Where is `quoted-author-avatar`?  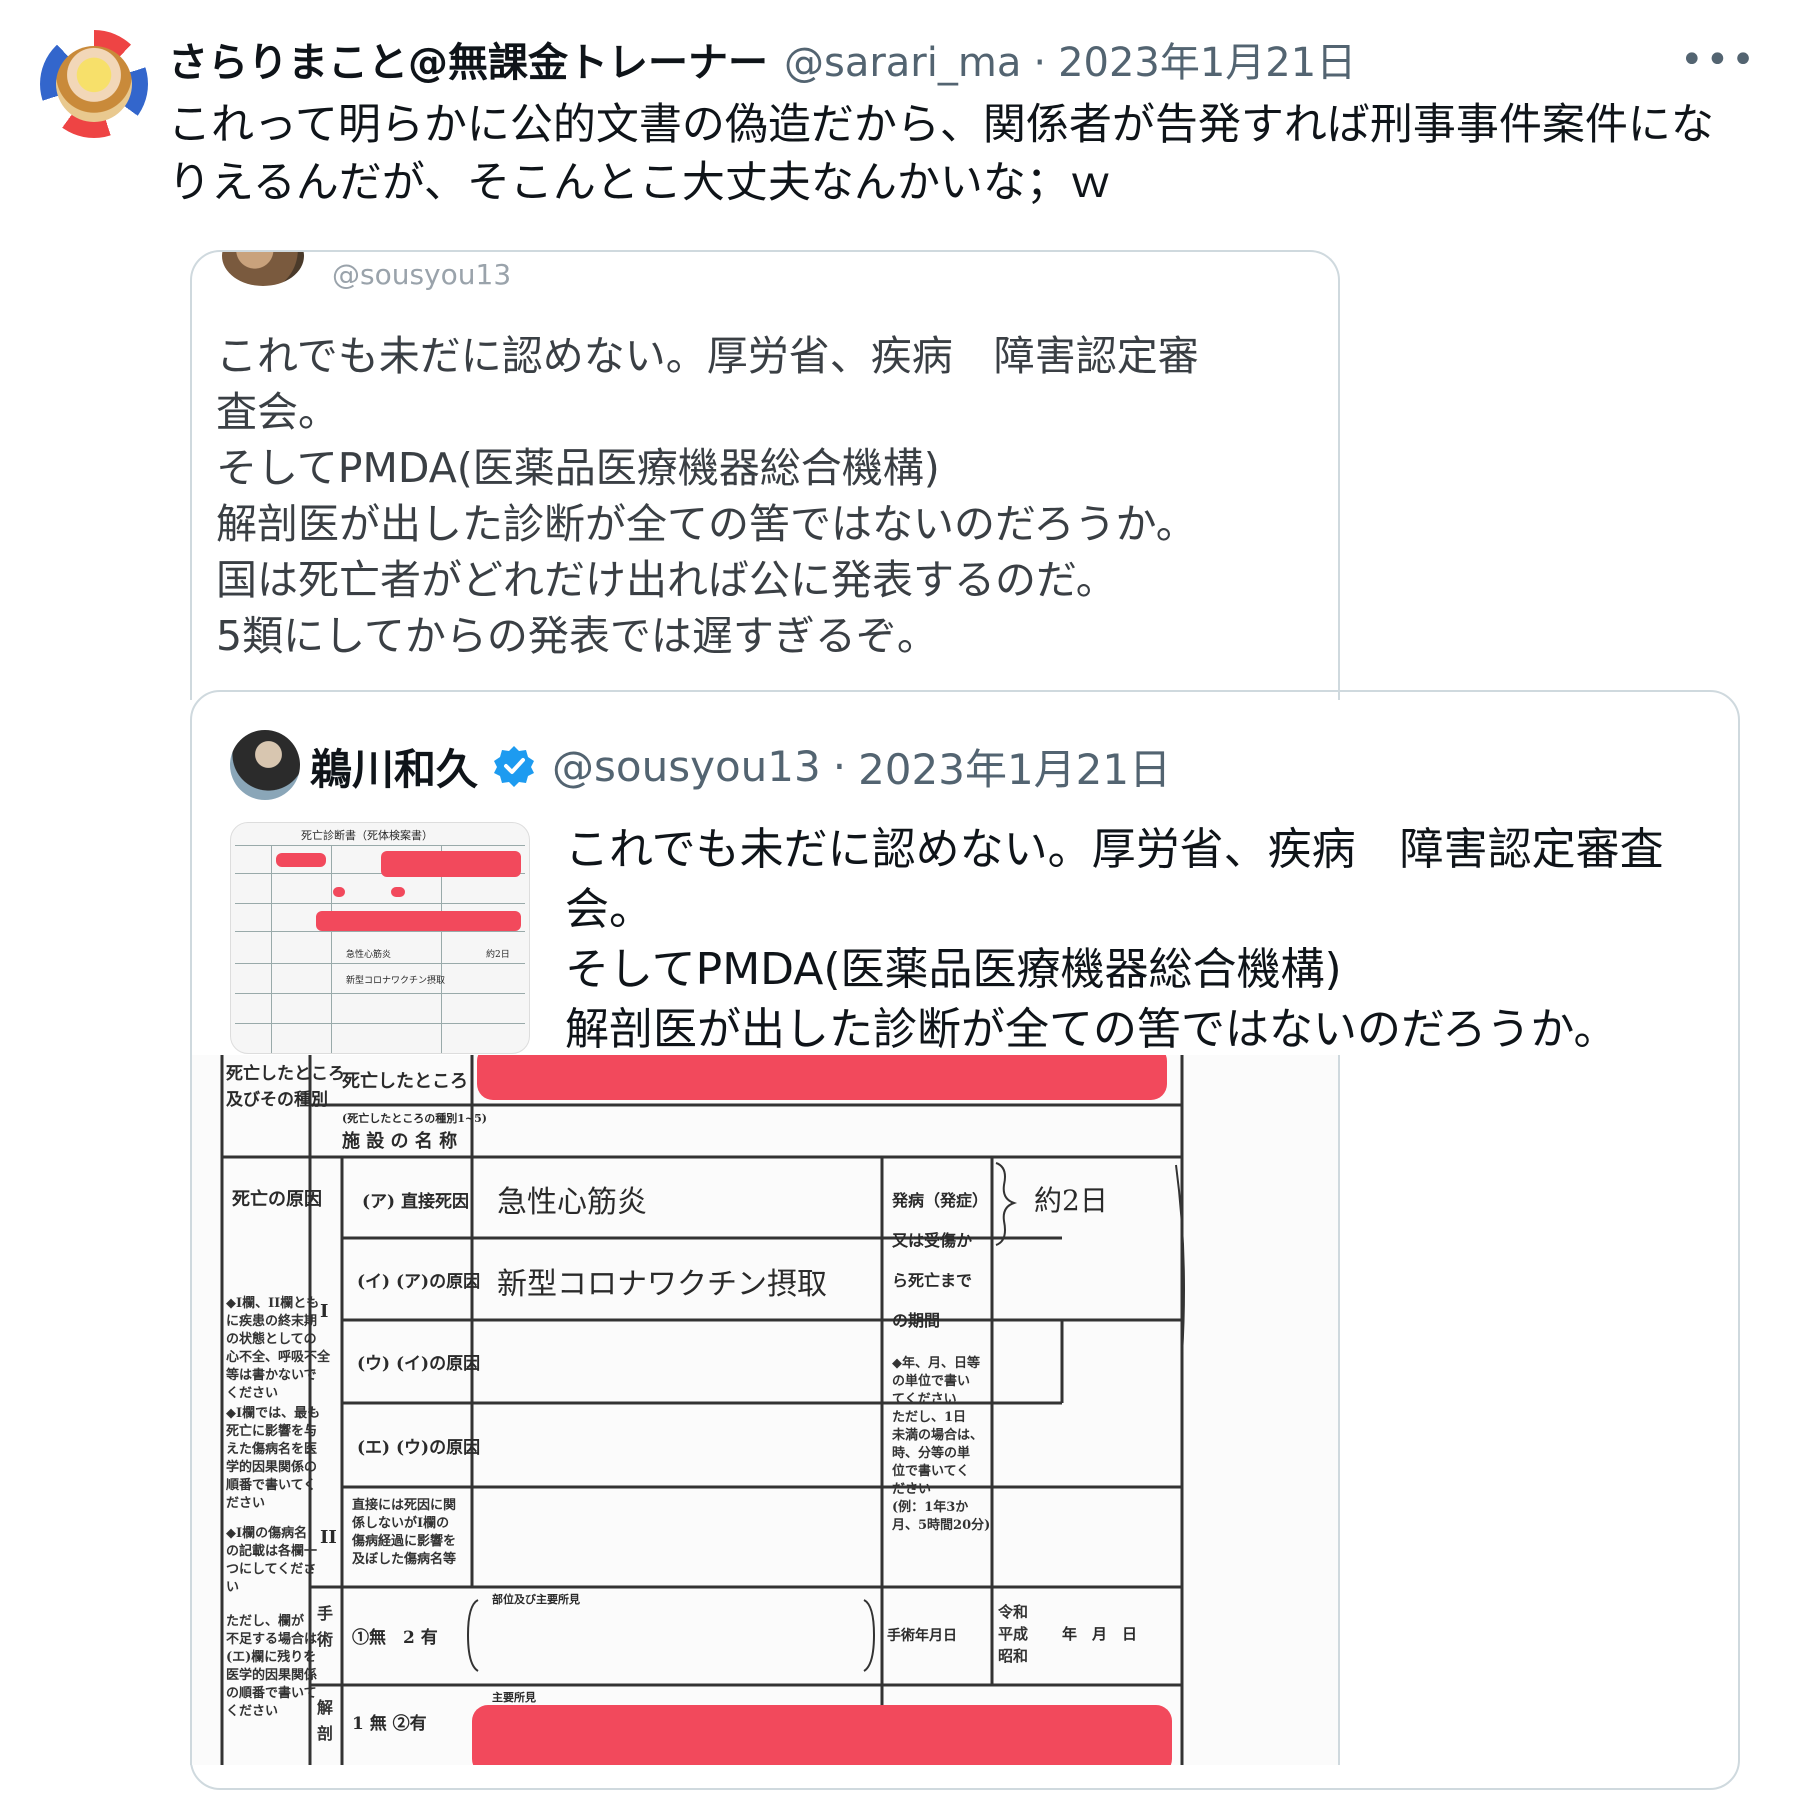 quoted-author-avatar is located at coordinates (265, 765).